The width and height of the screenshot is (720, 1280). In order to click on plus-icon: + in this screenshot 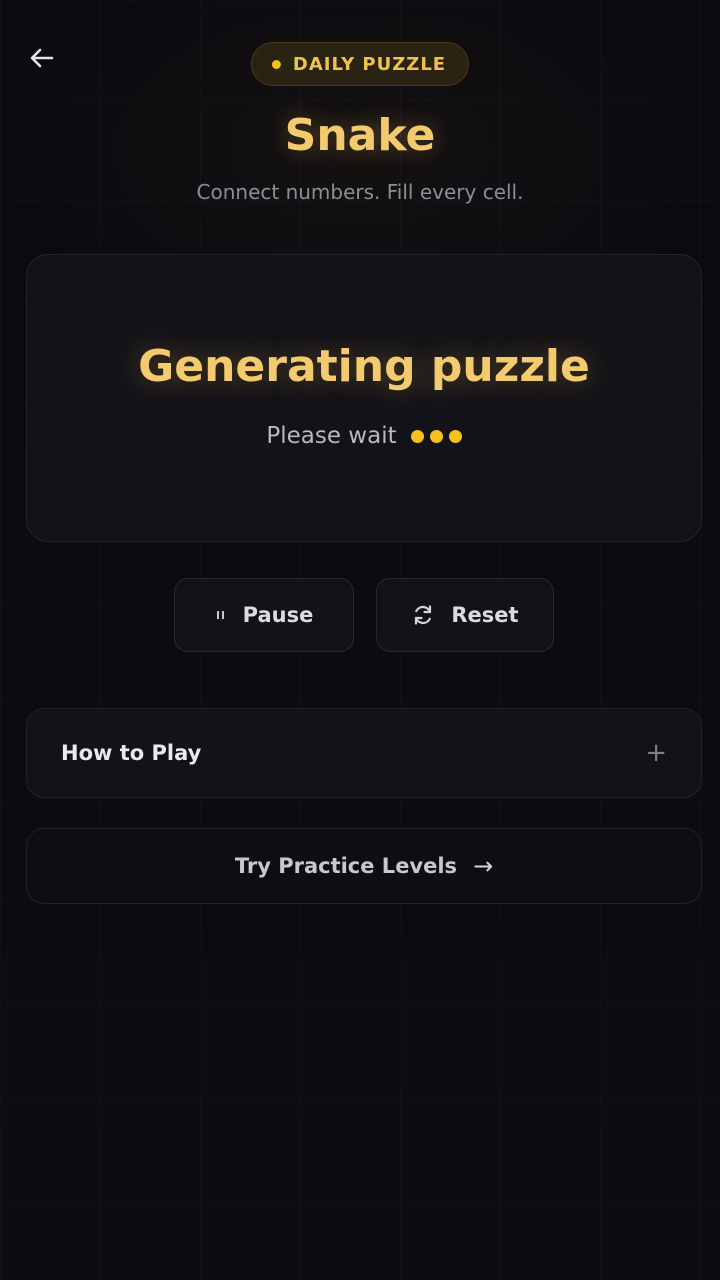, I will do `click(656, 753)`.